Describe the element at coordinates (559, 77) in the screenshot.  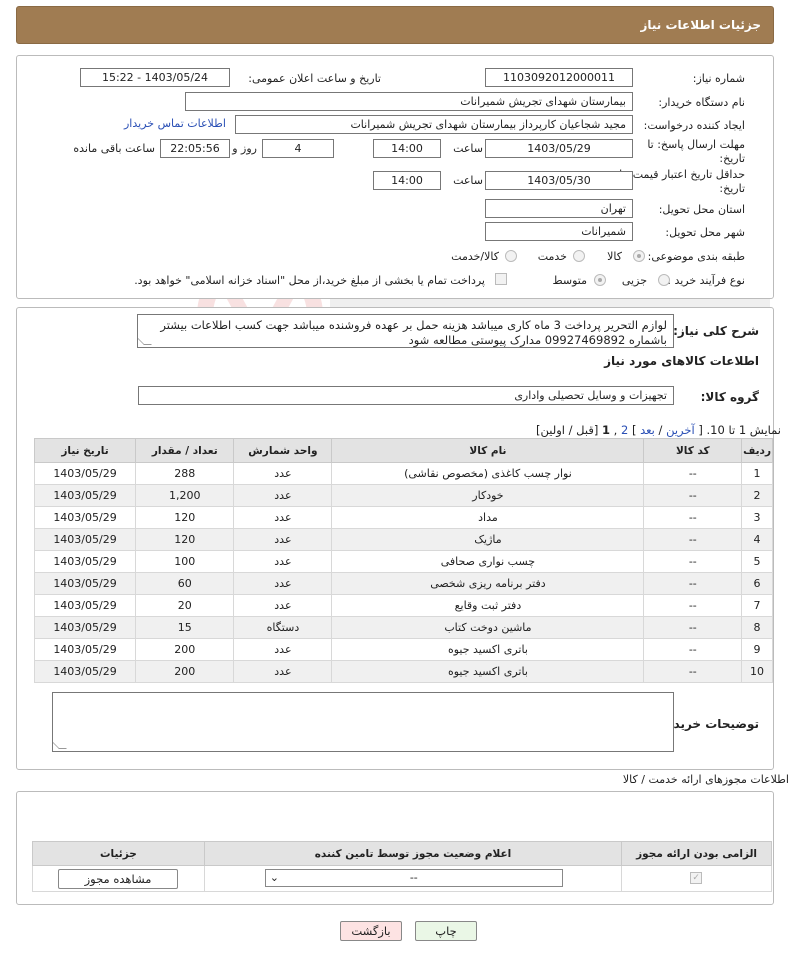
I see `need-number-field: 1103092012000011` at that location.